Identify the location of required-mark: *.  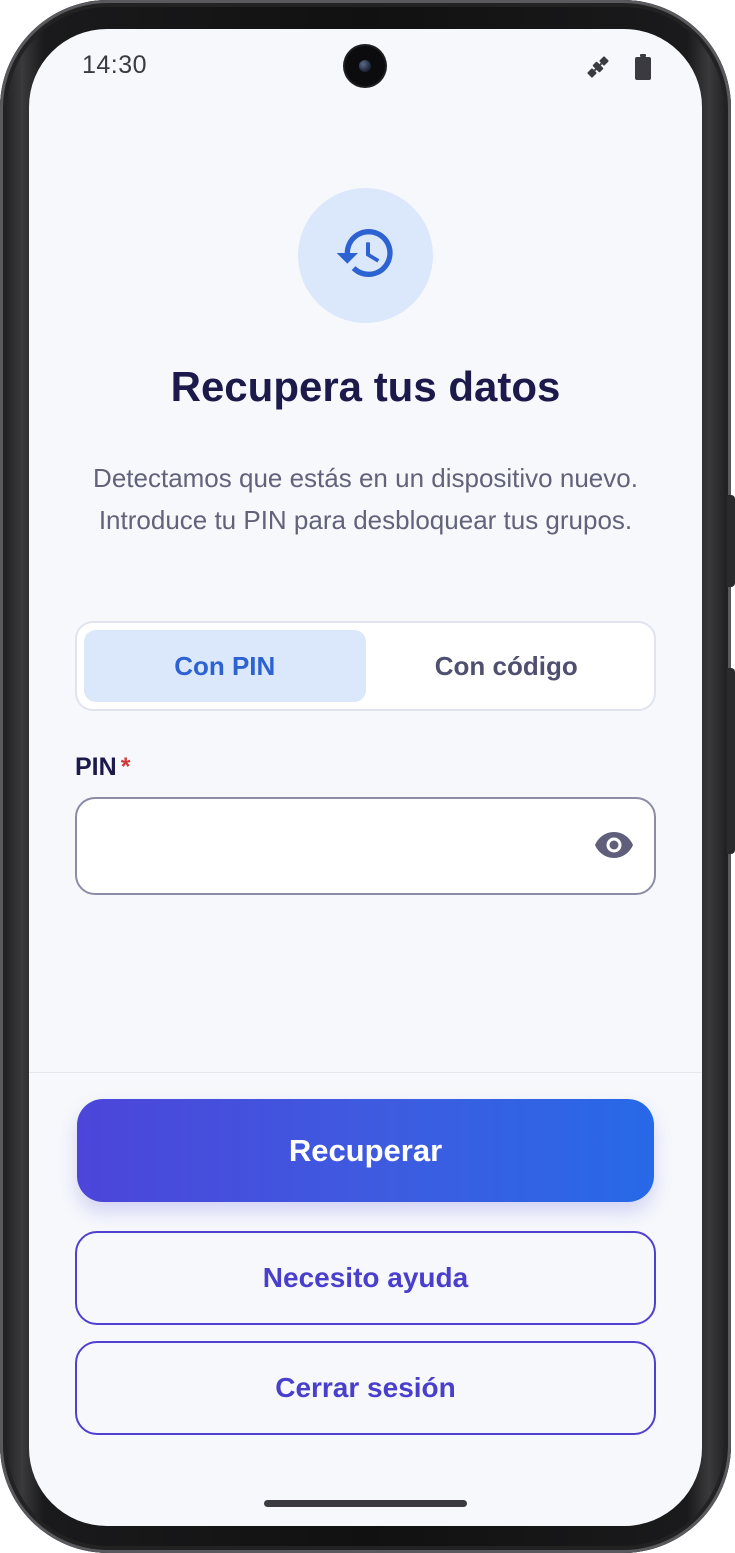
(125, 767).